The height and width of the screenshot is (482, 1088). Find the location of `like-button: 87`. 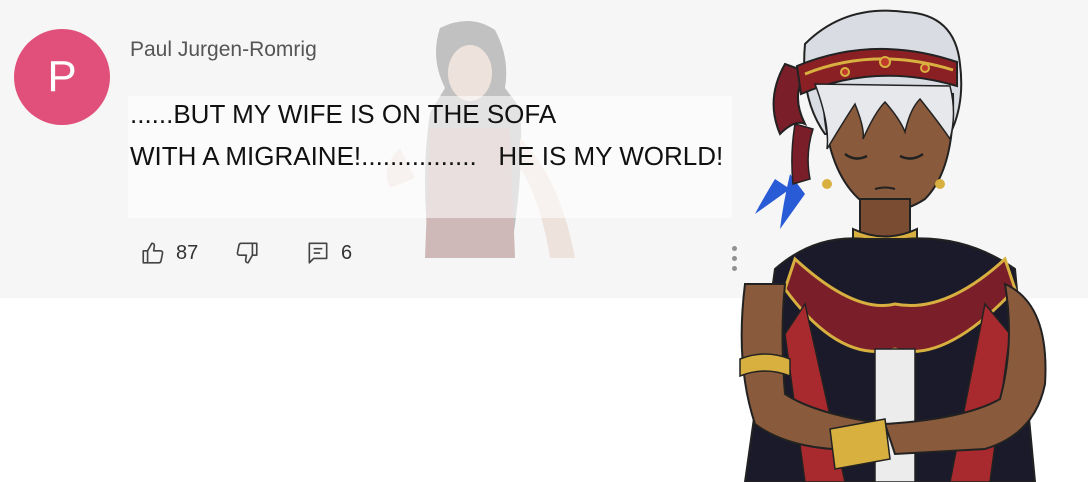

like-button: 87 is located at coordinates (169, 253).